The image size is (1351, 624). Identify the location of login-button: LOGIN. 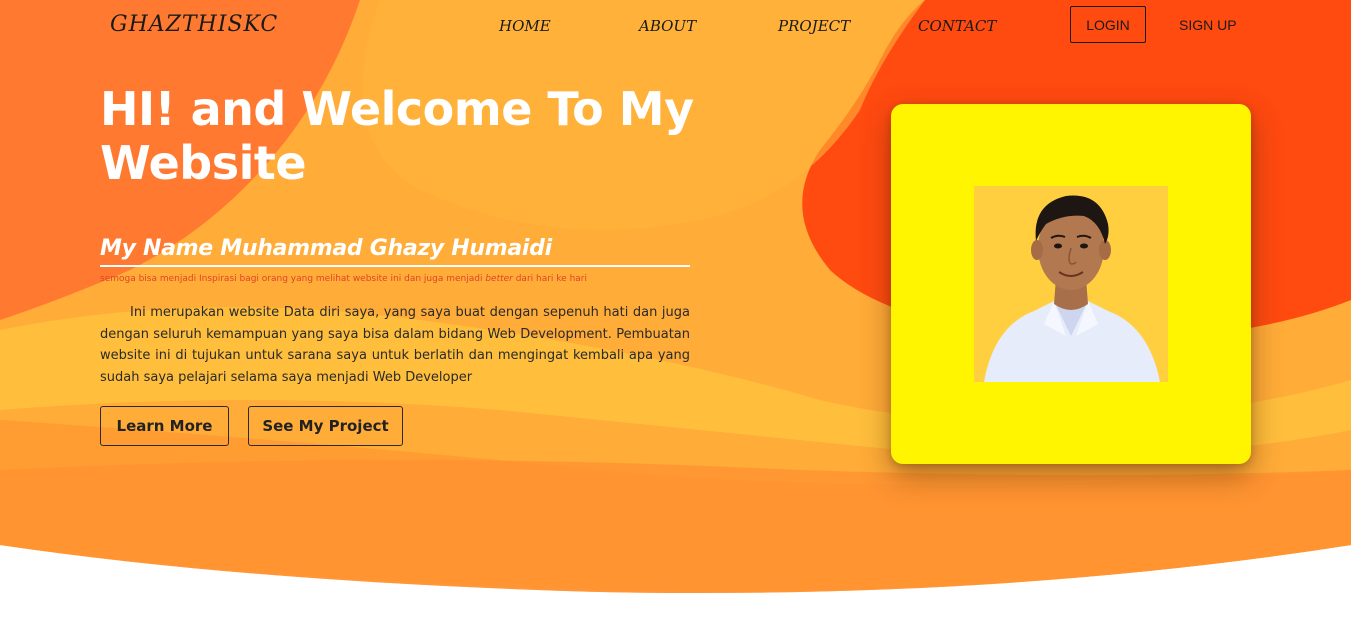
(1108, 24).